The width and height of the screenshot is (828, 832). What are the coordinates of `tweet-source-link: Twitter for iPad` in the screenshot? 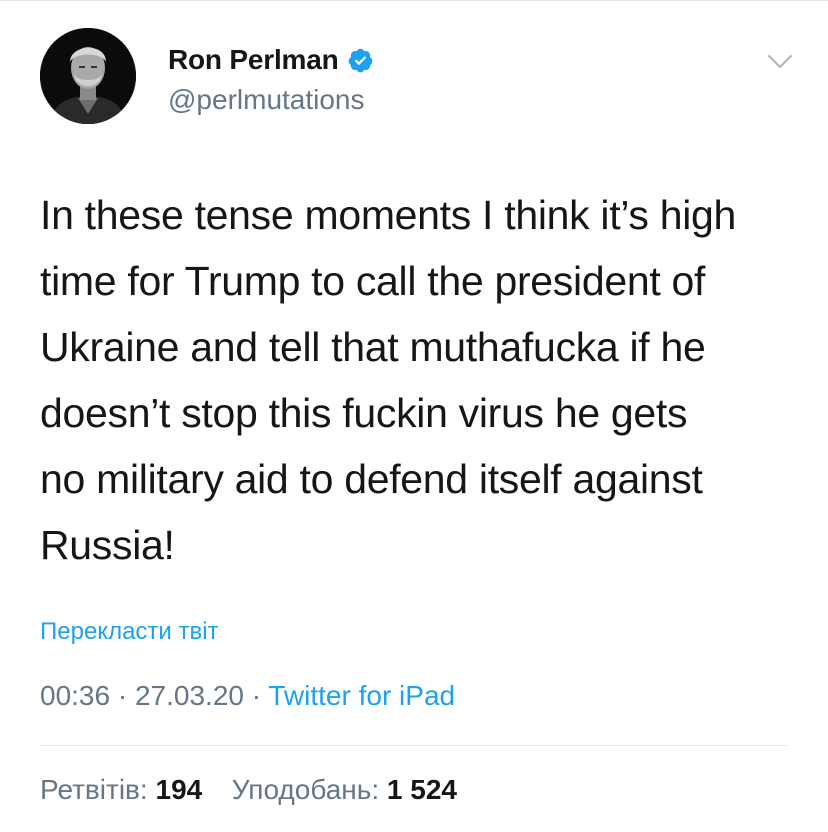 It's located at (361, 695).